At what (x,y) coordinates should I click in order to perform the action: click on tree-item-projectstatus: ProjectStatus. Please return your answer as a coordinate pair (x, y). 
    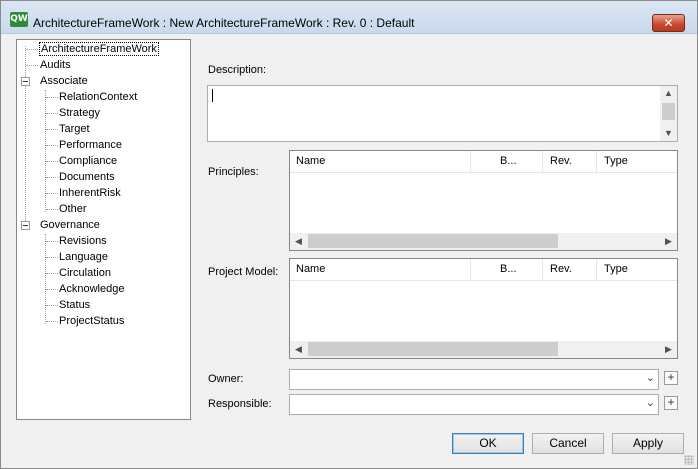
    Looking at the image, I should click on (91, 321).